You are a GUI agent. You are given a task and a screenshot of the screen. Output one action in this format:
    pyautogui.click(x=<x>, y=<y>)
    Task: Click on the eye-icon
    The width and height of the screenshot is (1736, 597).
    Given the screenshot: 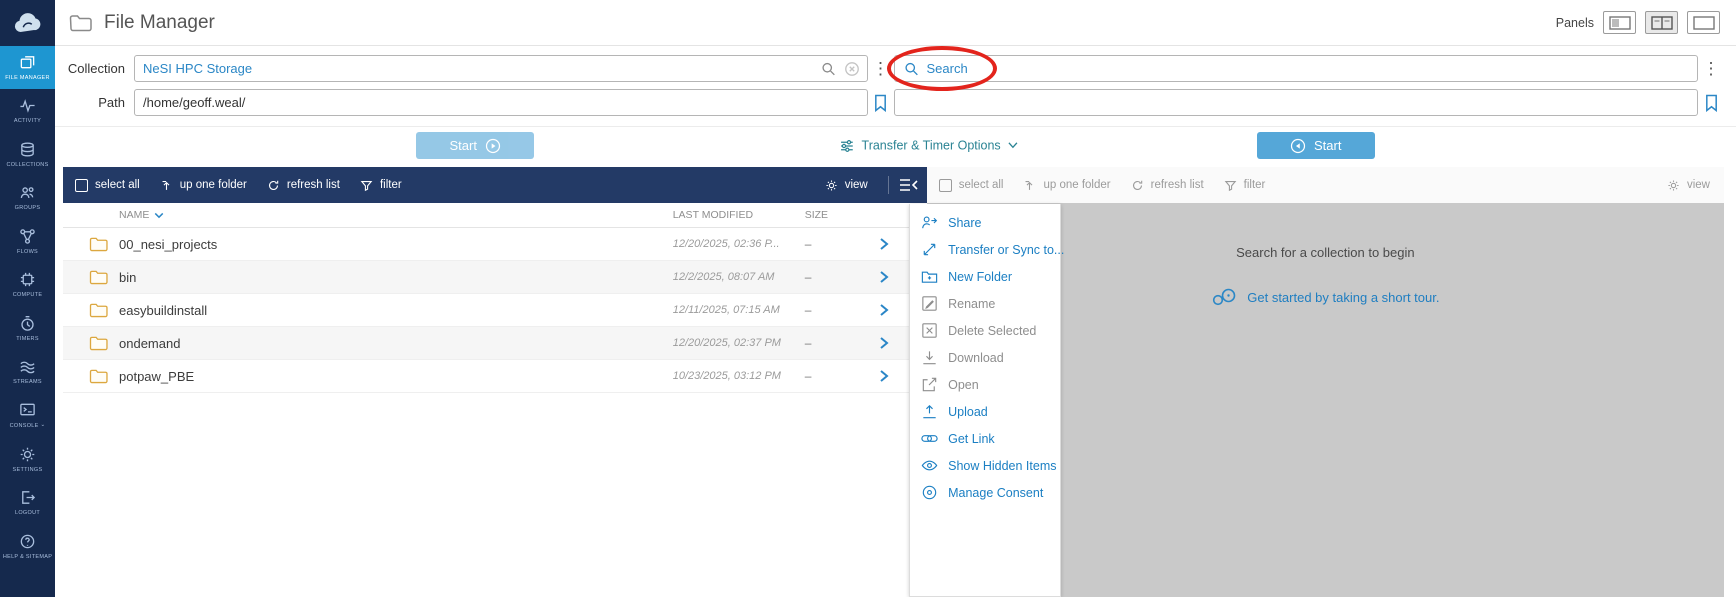 What is the action you would take?
    pyautogui.click(x=929, y=465)
    